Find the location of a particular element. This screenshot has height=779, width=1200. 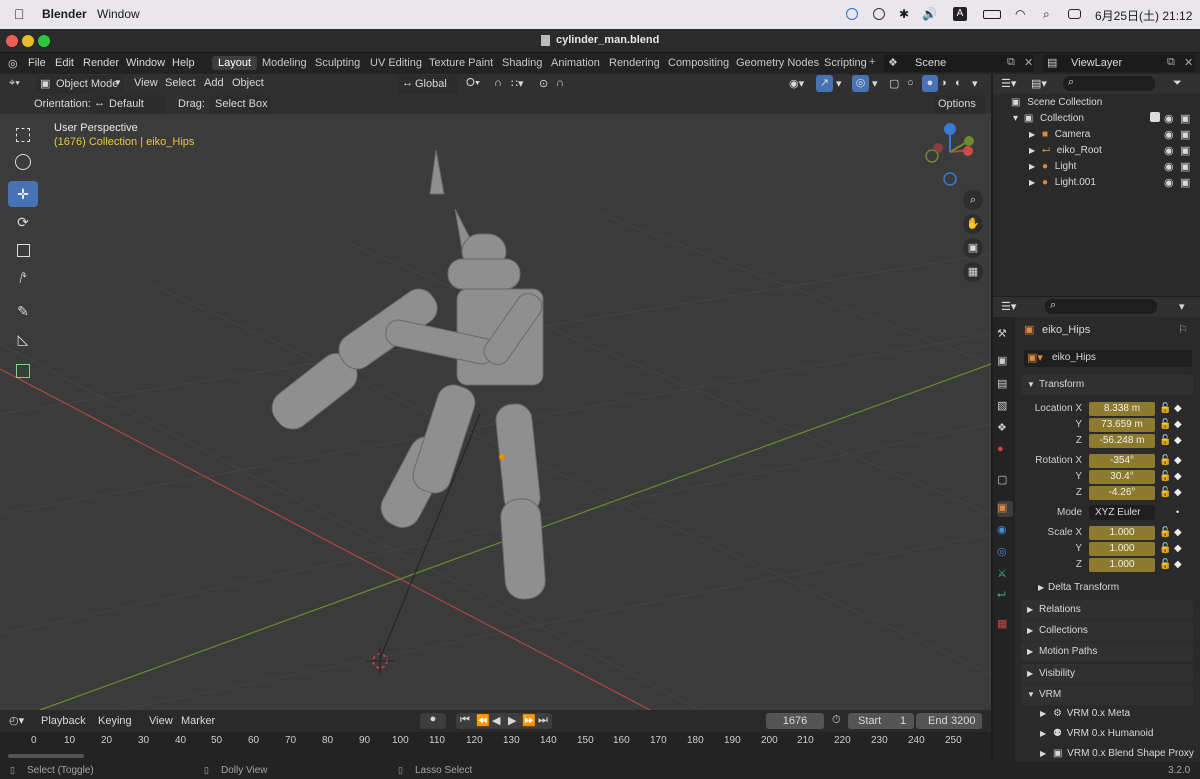

navigation-gizmo is located at coordinates (948, 155).